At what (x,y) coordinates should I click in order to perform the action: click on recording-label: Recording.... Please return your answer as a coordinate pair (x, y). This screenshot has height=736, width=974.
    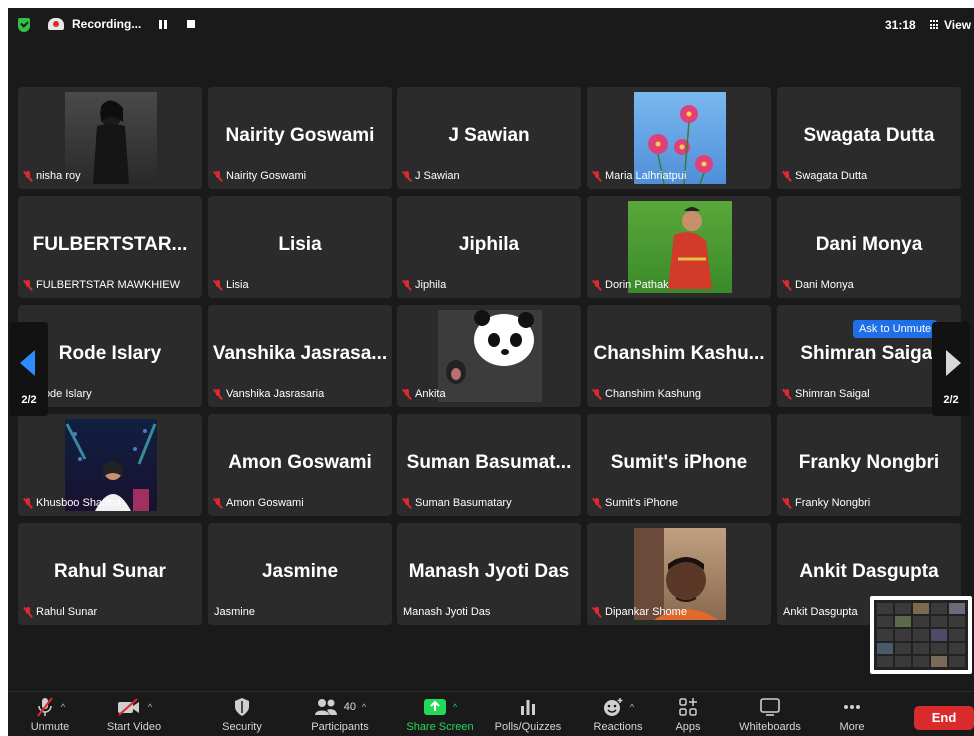
    Looking at the image, I should click on (107, 24).